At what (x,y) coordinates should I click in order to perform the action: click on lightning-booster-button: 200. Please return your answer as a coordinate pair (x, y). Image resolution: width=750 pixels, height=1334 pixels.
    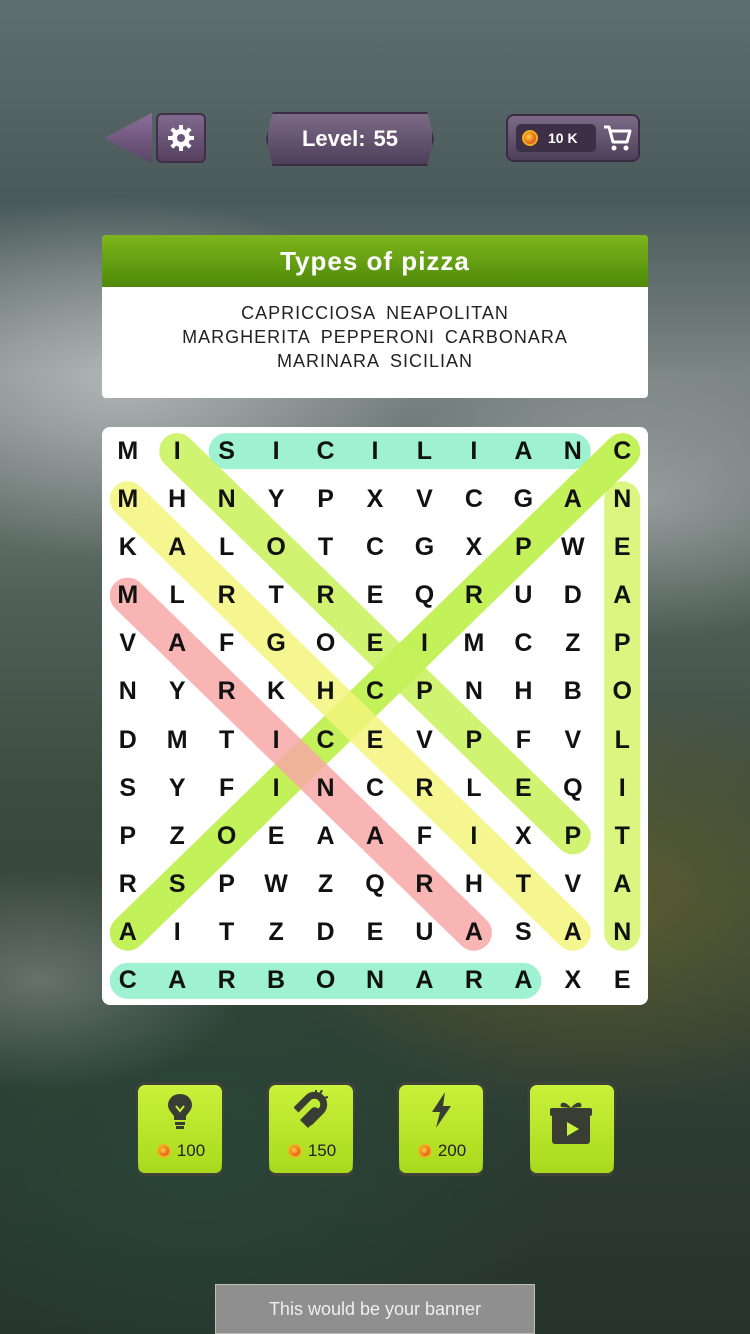
    Looking at the image, I should click on (441, 1129).